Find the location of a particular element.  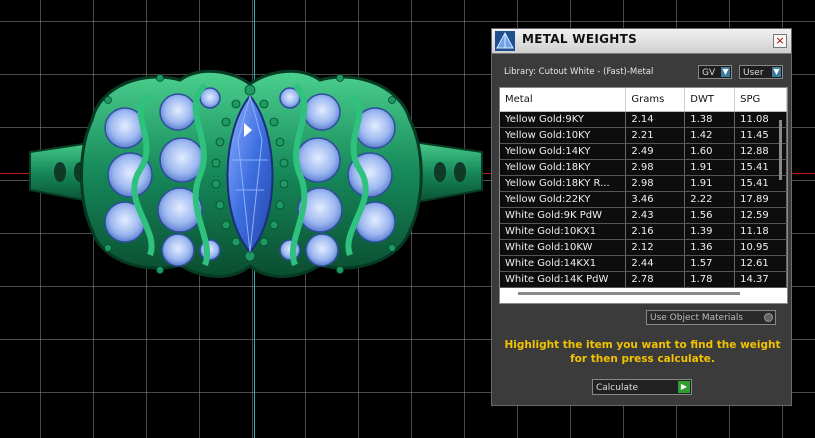

column-header-grams: Grams is located at coordinates (655, 100).